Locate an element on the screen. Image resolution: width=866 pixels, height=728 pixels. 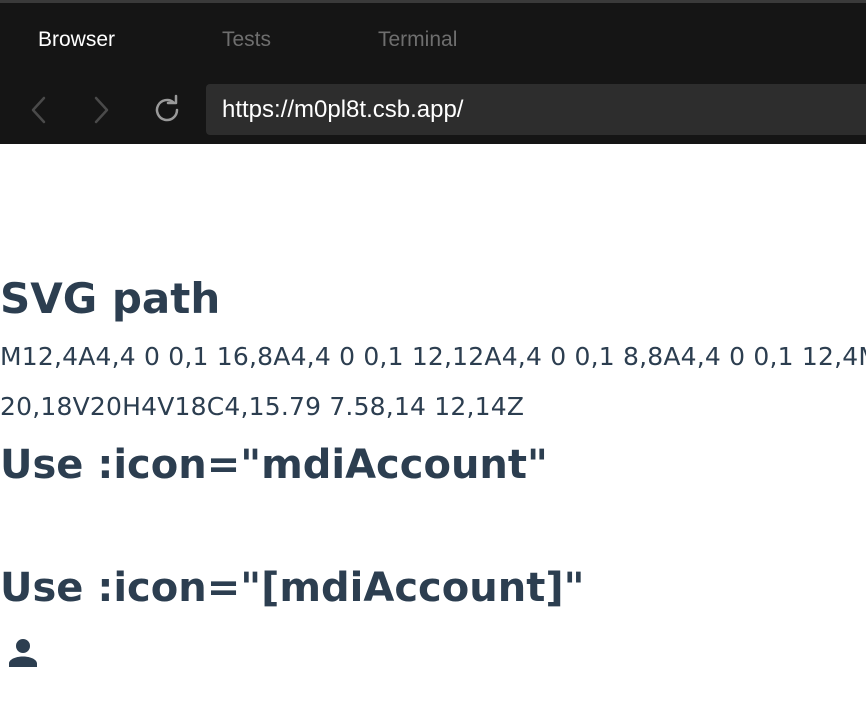
use-icon-array-heading: Use :icon="[mdiAccount]" is located at coordinates (292, 588).